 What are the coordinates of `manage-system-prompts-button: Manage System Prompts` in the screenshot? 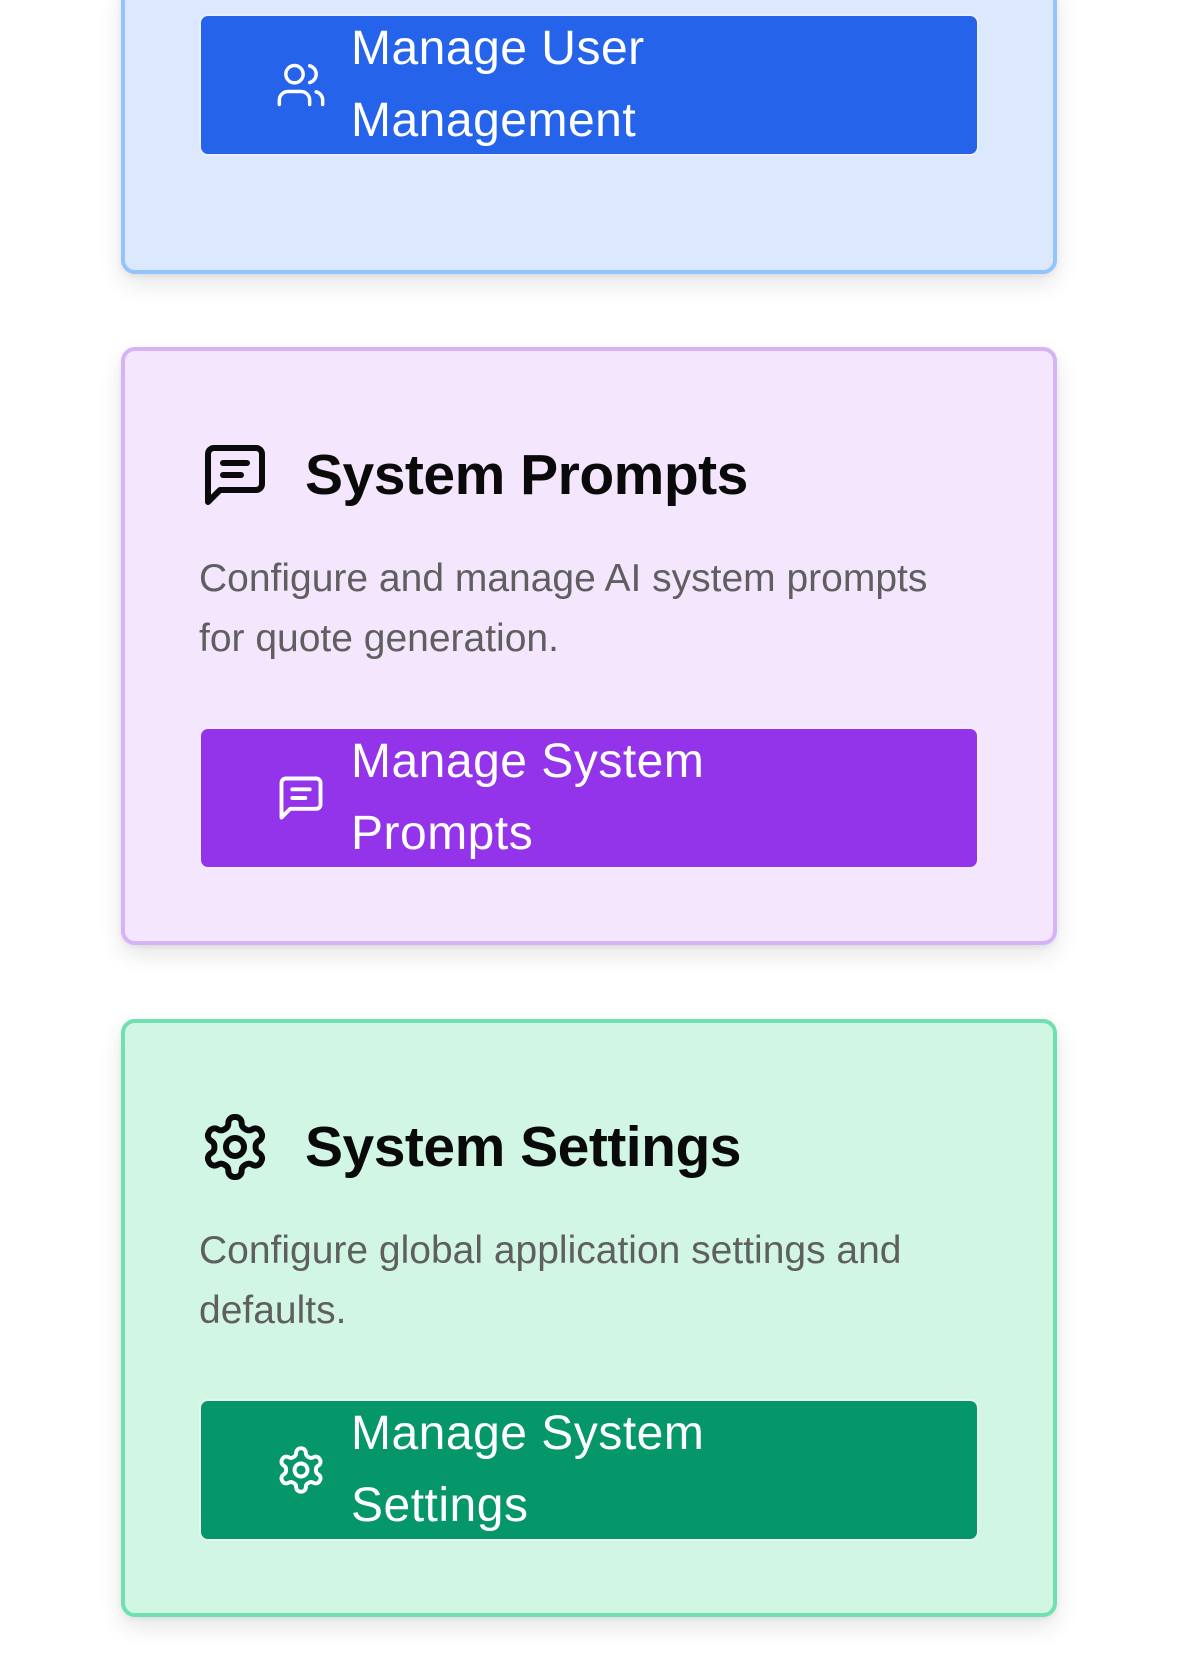 It's located at (589, 798).